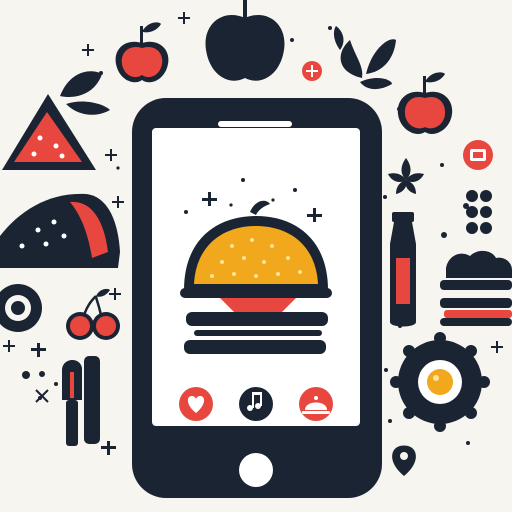  Describe the element at coordinates (21, 308) in the screenshot. I see `gear-icon` at that location.